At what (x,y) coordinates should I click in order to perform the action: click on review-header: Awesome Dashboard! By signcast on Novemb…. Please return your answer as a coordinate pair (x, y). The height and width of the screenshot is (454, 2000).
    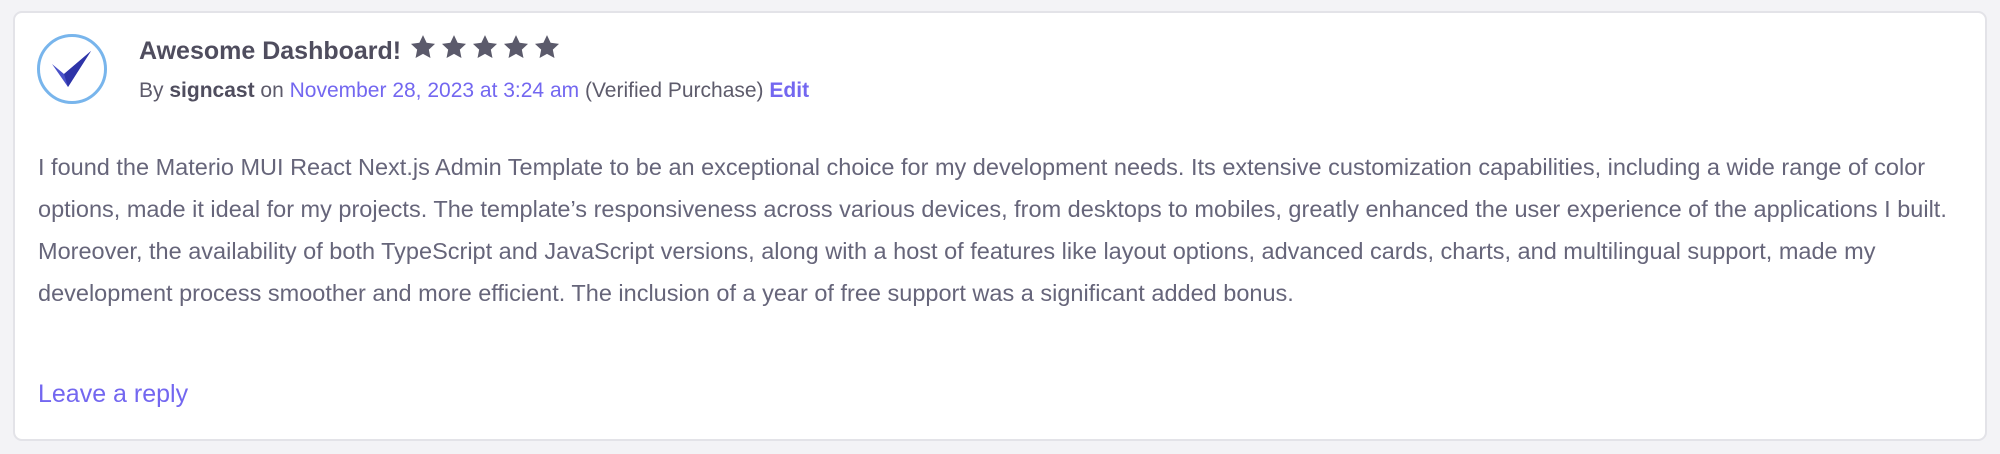
    Looking at the image, I should click on (1047, 66).